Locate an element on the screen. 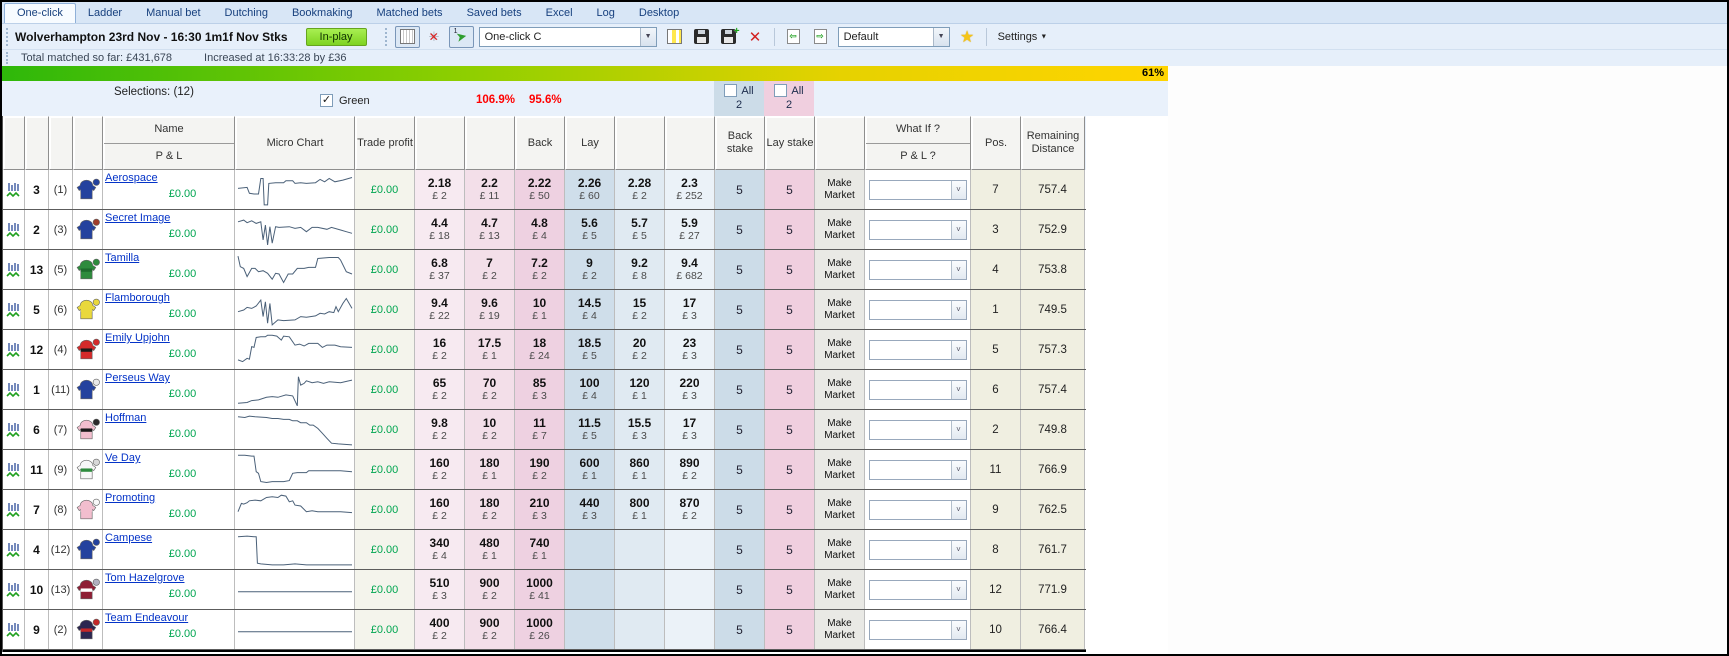 The image size is (1729, 656). lay-price-3: 2.3 £ 252 is located at coordinates (690, 189).